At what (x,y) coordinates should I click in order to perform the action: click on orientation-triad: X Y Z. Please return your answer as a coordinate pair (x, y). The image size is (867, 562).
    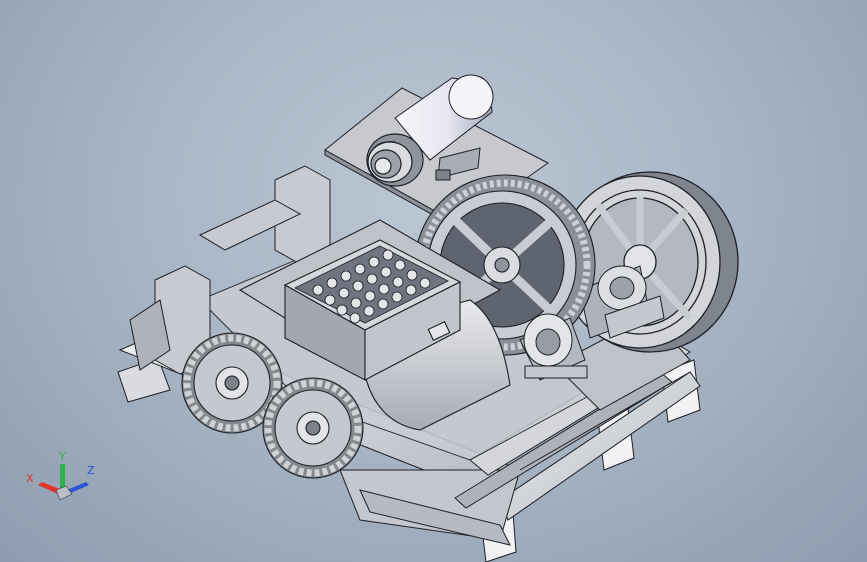
    Looking at the image, I should click on (60, 475).